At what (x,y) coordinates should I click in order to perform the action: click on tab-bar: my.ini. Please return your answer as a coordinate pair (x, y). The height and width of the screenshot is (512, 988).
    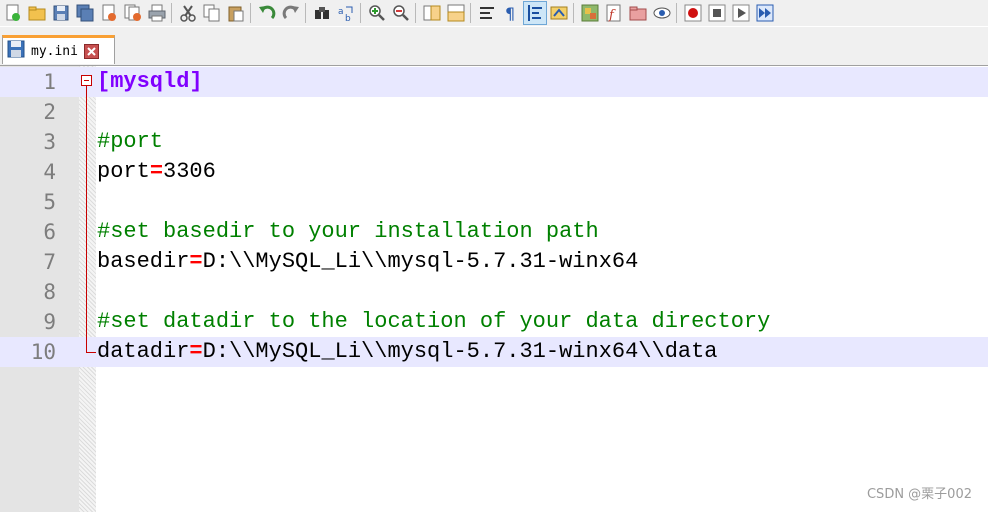
    Looking at the image, I should click on (494, 46).